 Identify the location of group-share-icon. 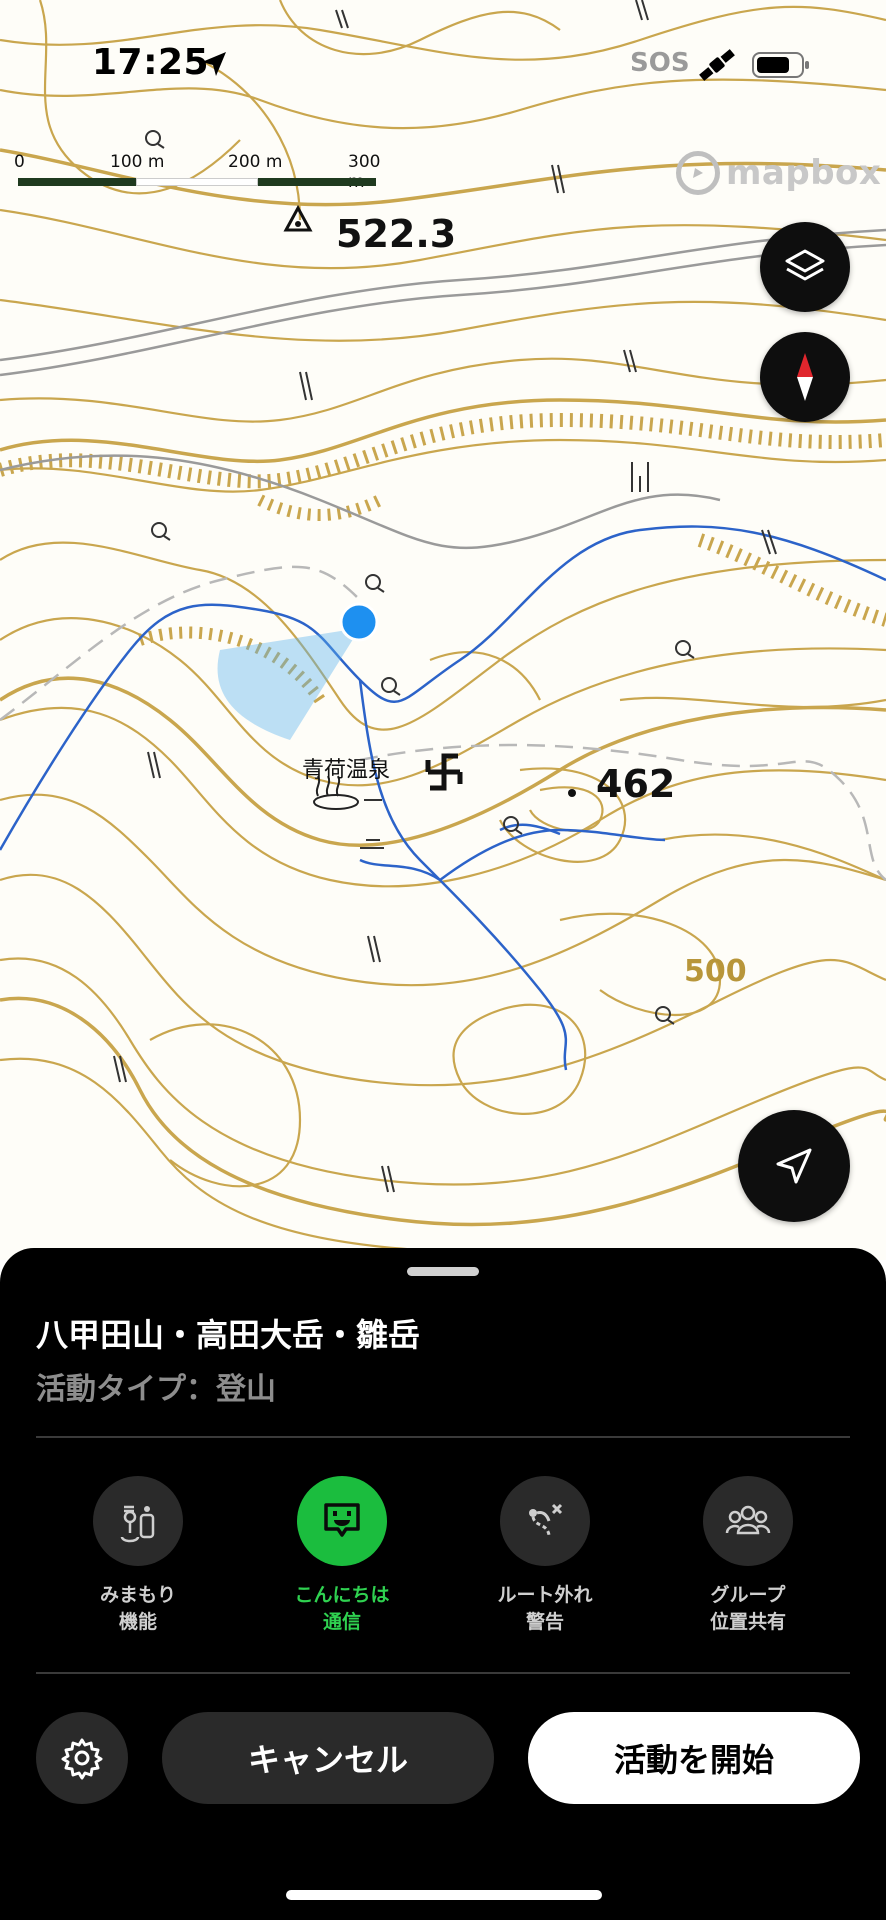
(748, 1521).